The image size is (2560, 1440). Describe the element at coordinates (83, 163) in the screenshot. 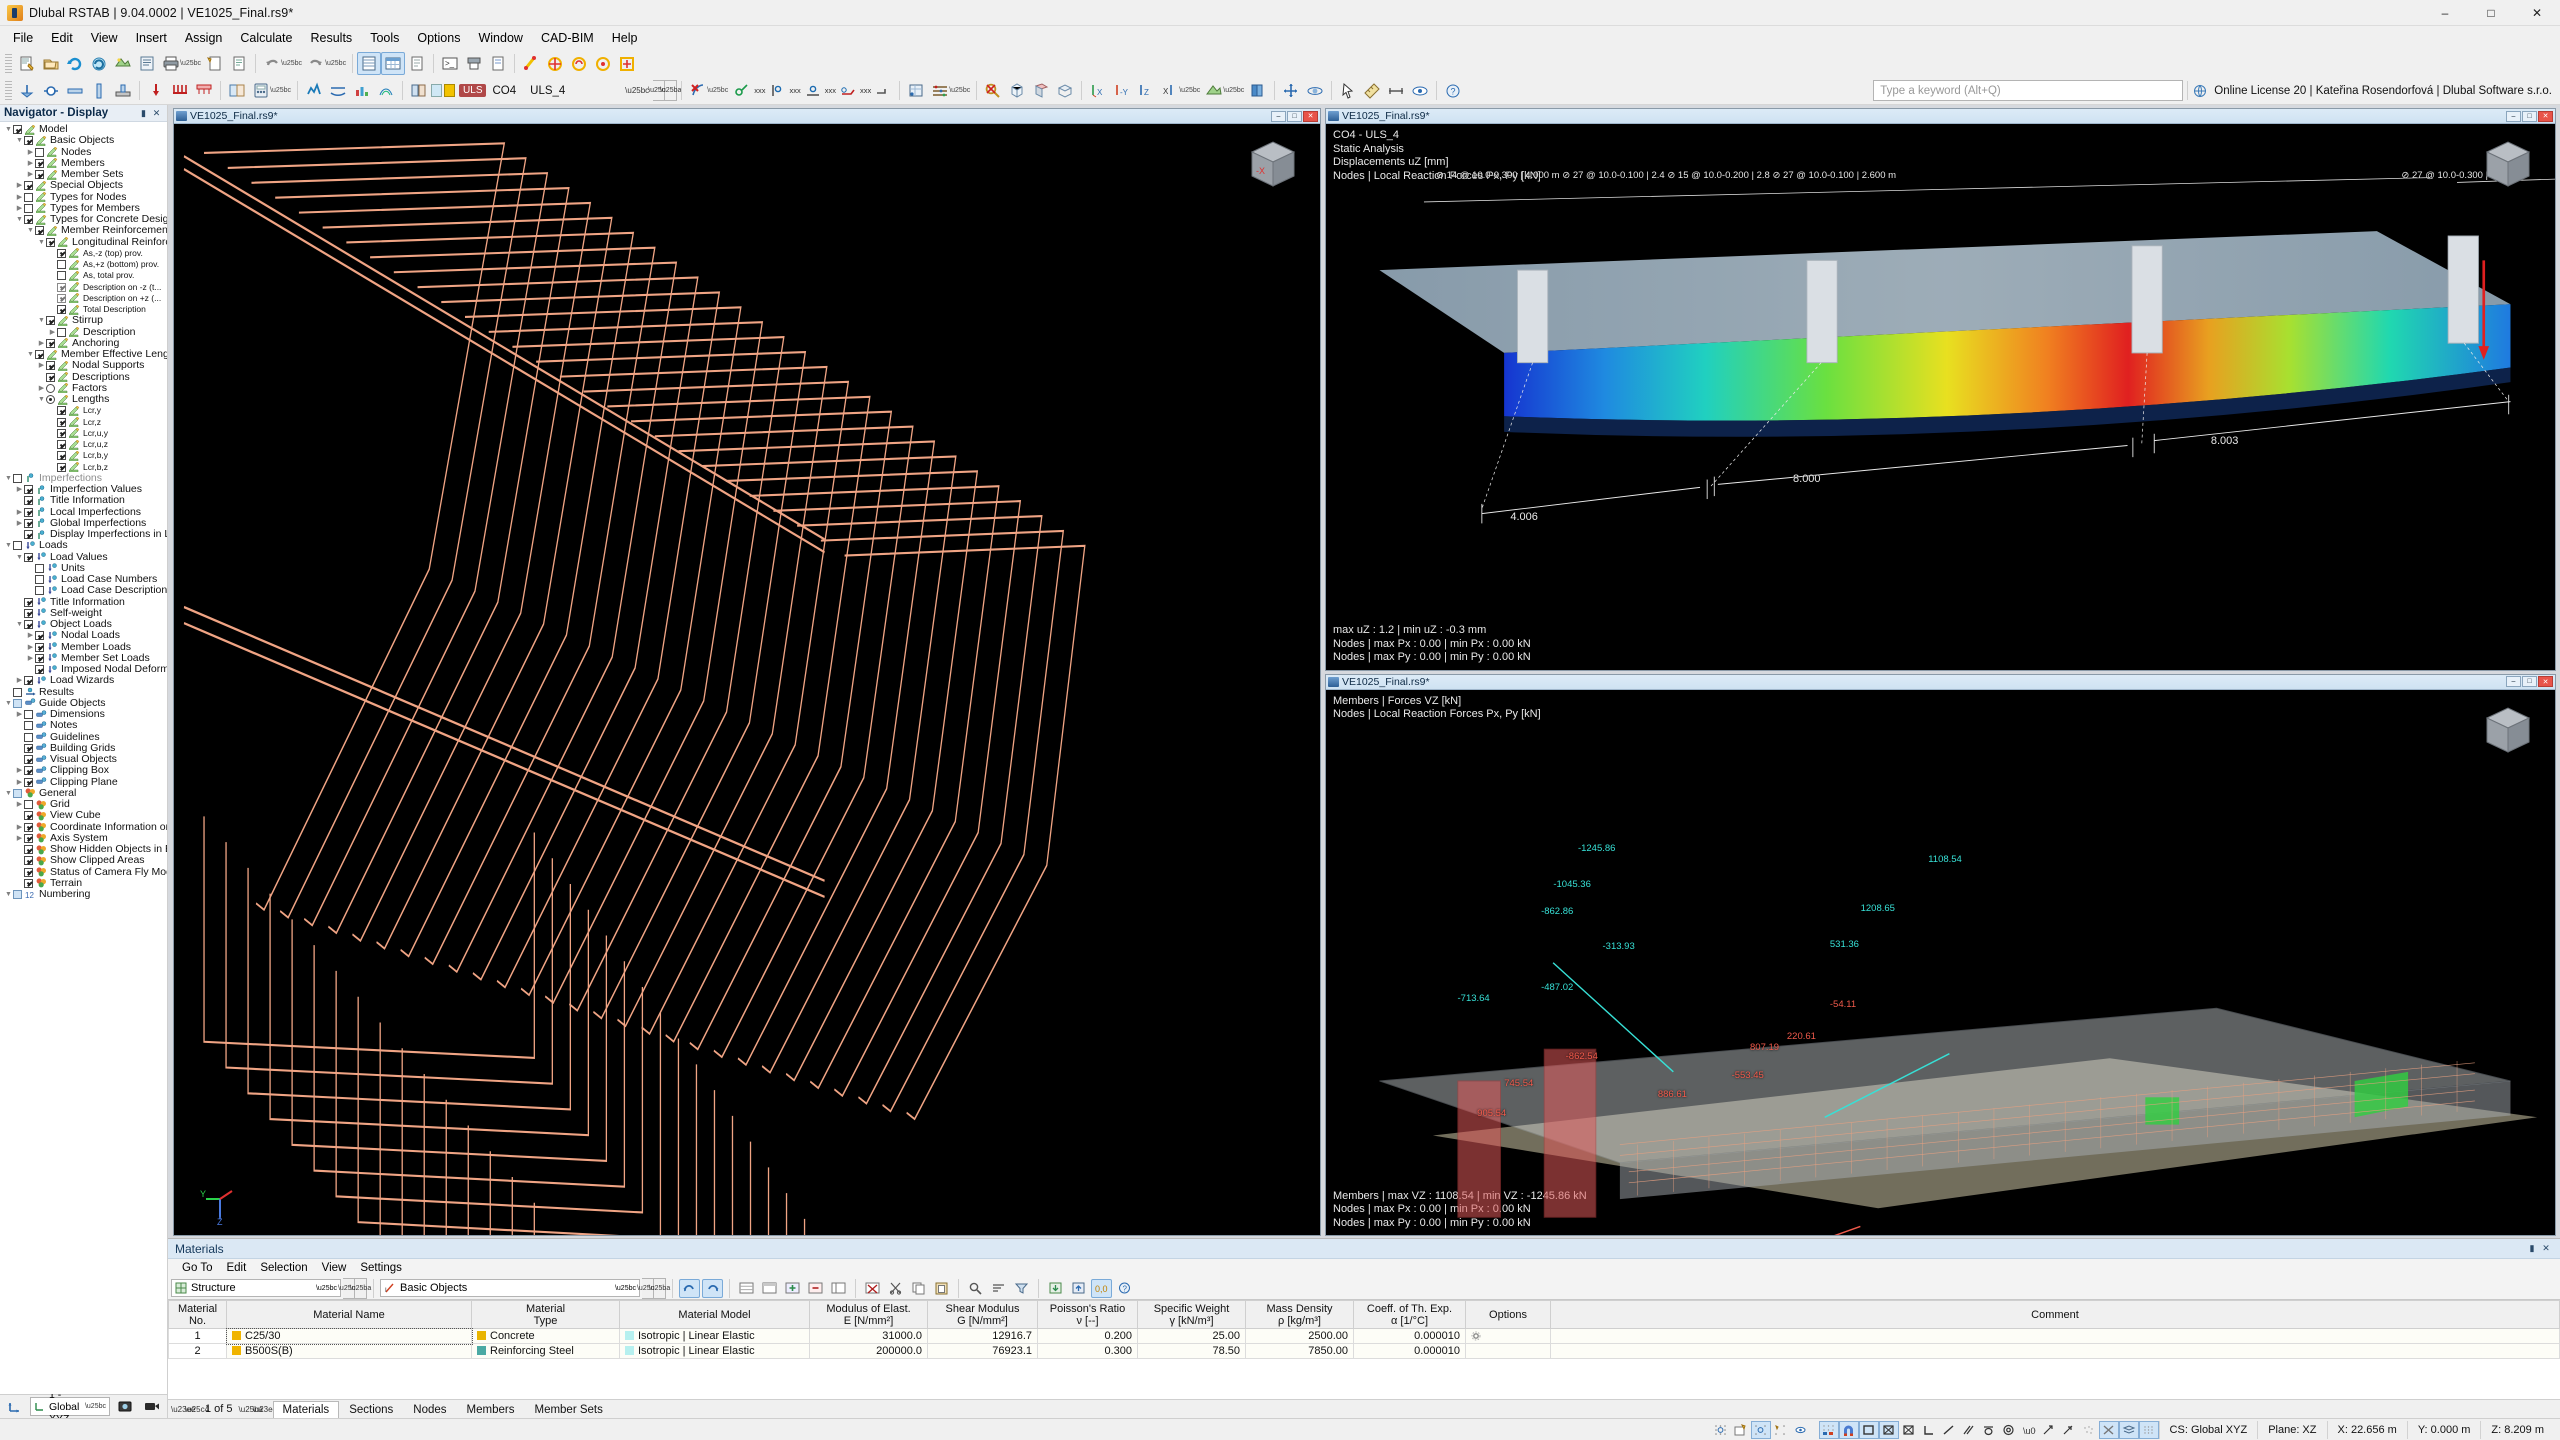

I see `tree-item-members: ▶ Members` at that location.